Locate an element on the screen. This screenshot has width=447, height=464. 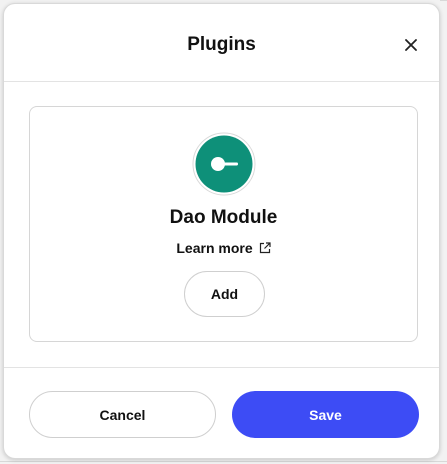
learn-more-link: Learn more is located at coordinates (223, 248).